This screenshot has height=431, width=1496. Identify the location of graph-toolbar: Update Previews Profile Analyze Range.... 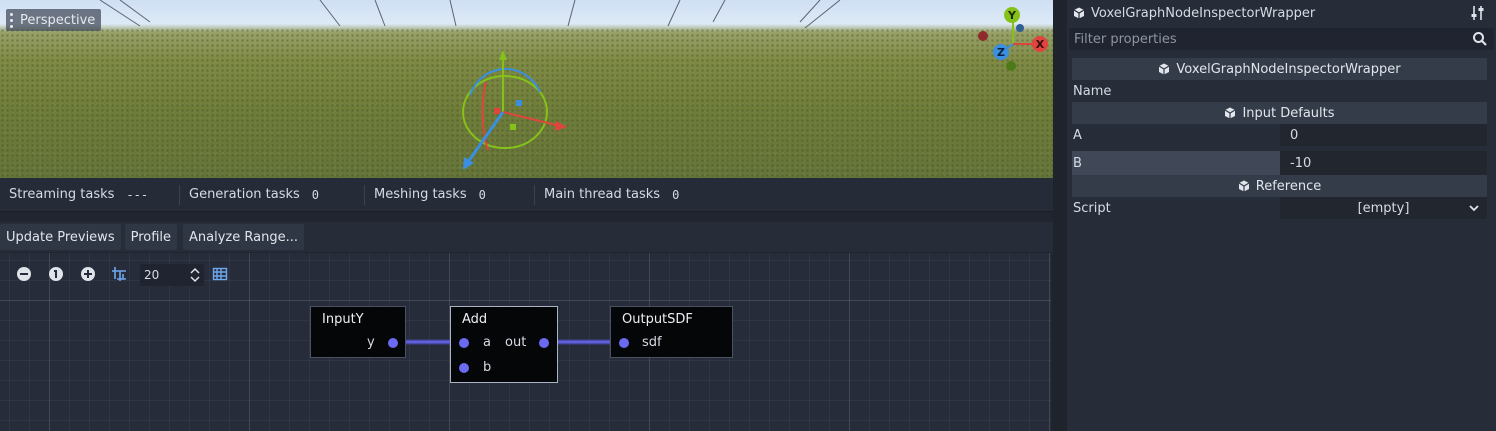
(526, 237).